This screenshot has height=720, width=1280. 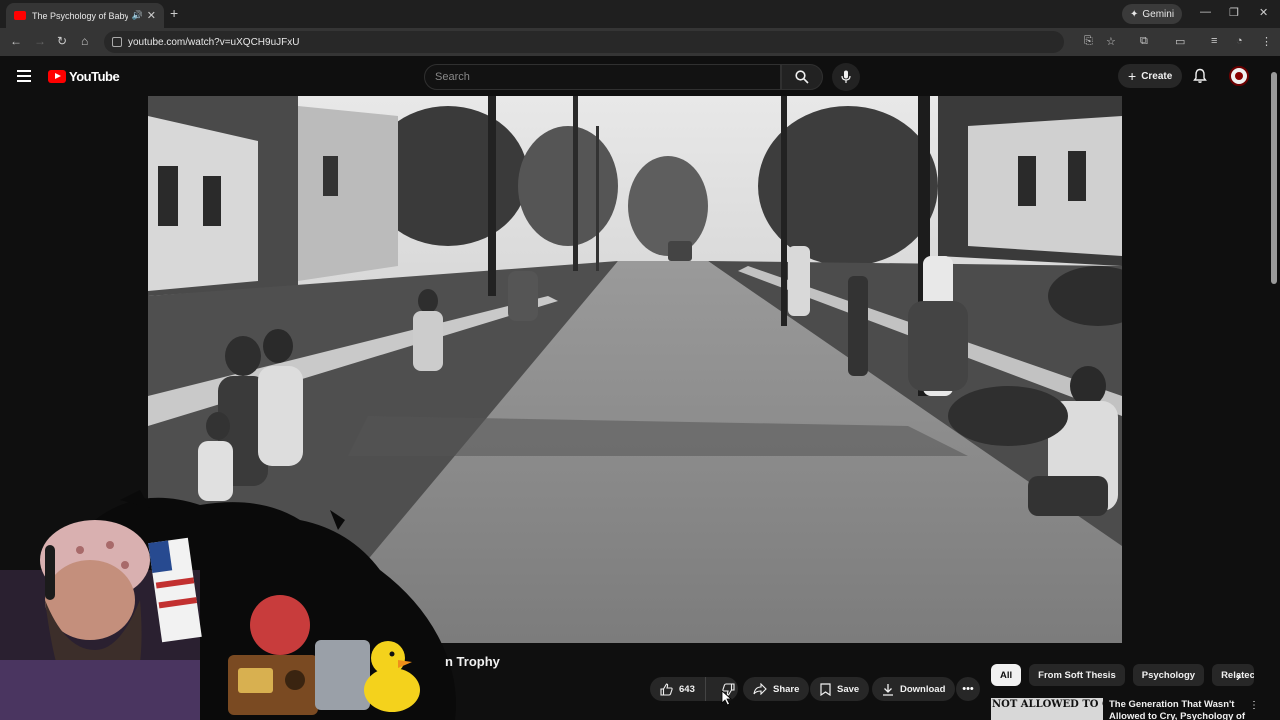 What do you see at coordinates (1168, 675) in the screenshot?
I see `chip-psychology: Psychology` at bounding box center [1168, 675].